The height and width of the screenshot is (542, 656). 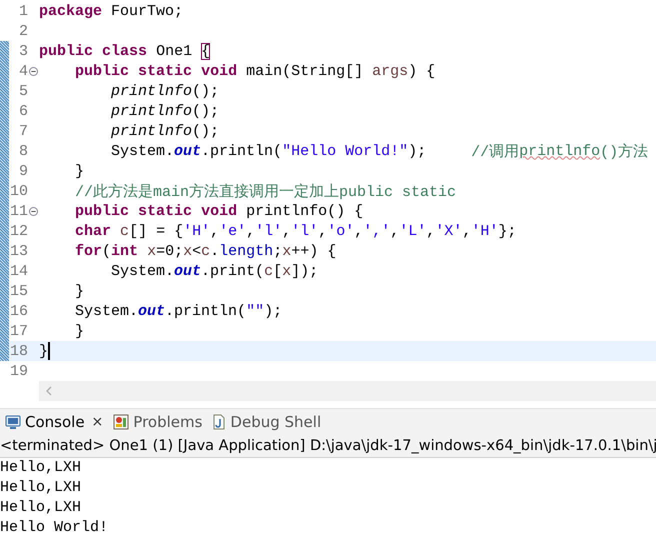 I want to click on code-text: [, so click(x=277, y=271).